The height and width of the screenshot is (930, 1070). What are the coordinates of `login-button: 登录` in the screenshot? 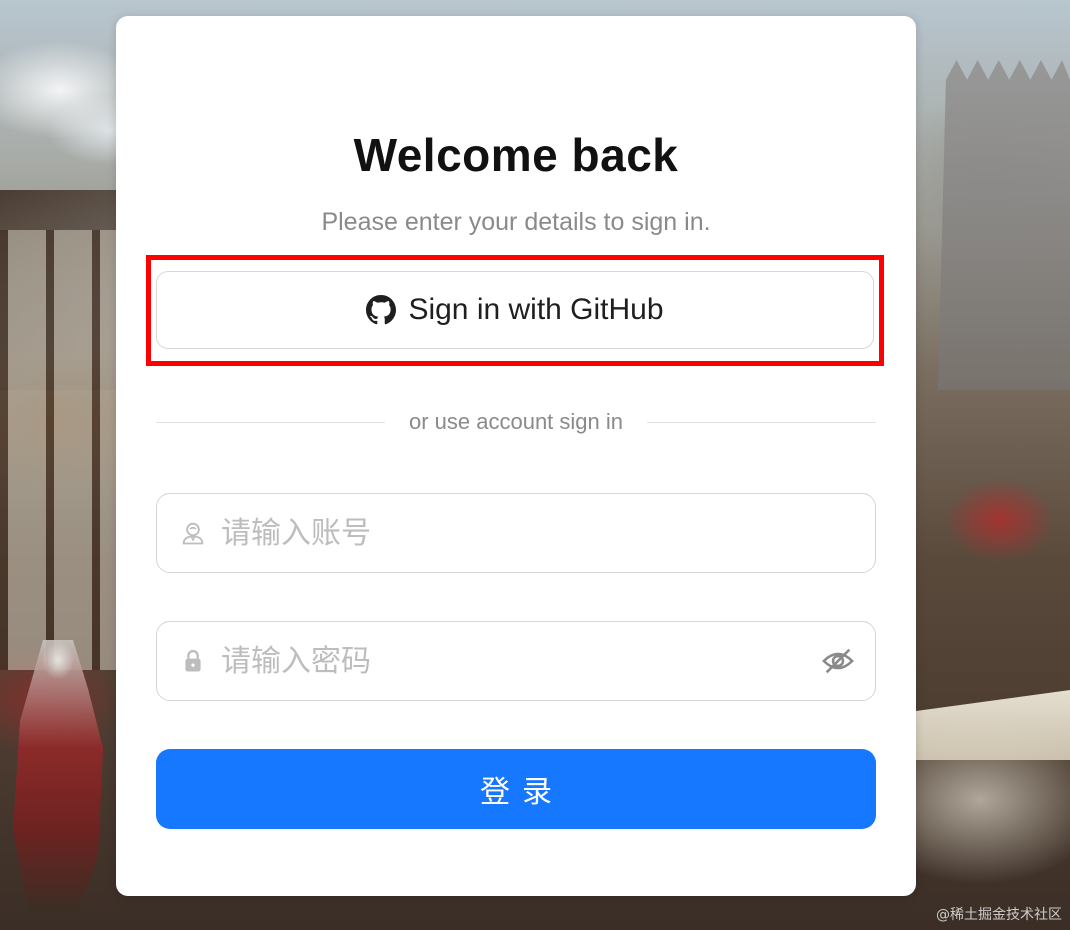 It's located at (516, 789).